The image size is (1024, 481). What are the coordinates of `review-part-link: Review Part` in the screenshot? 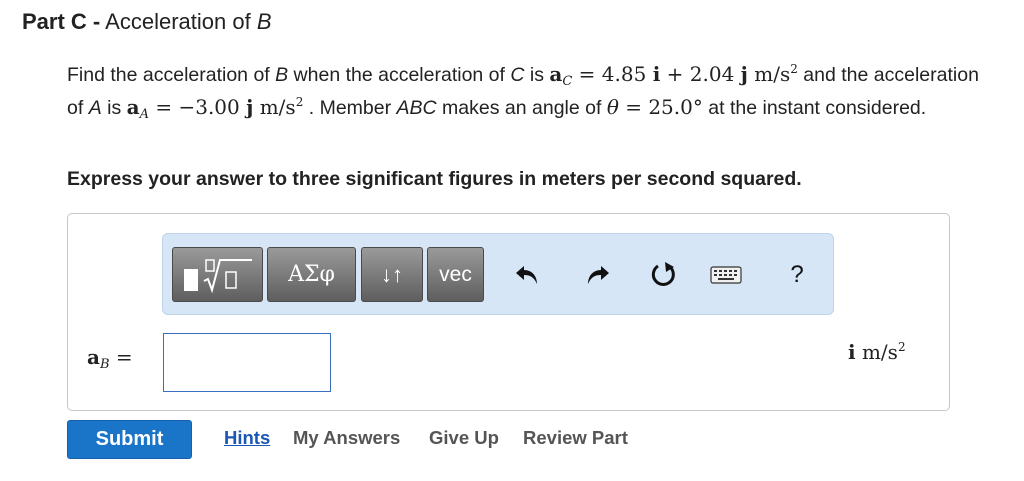 It's located at (575, 438).